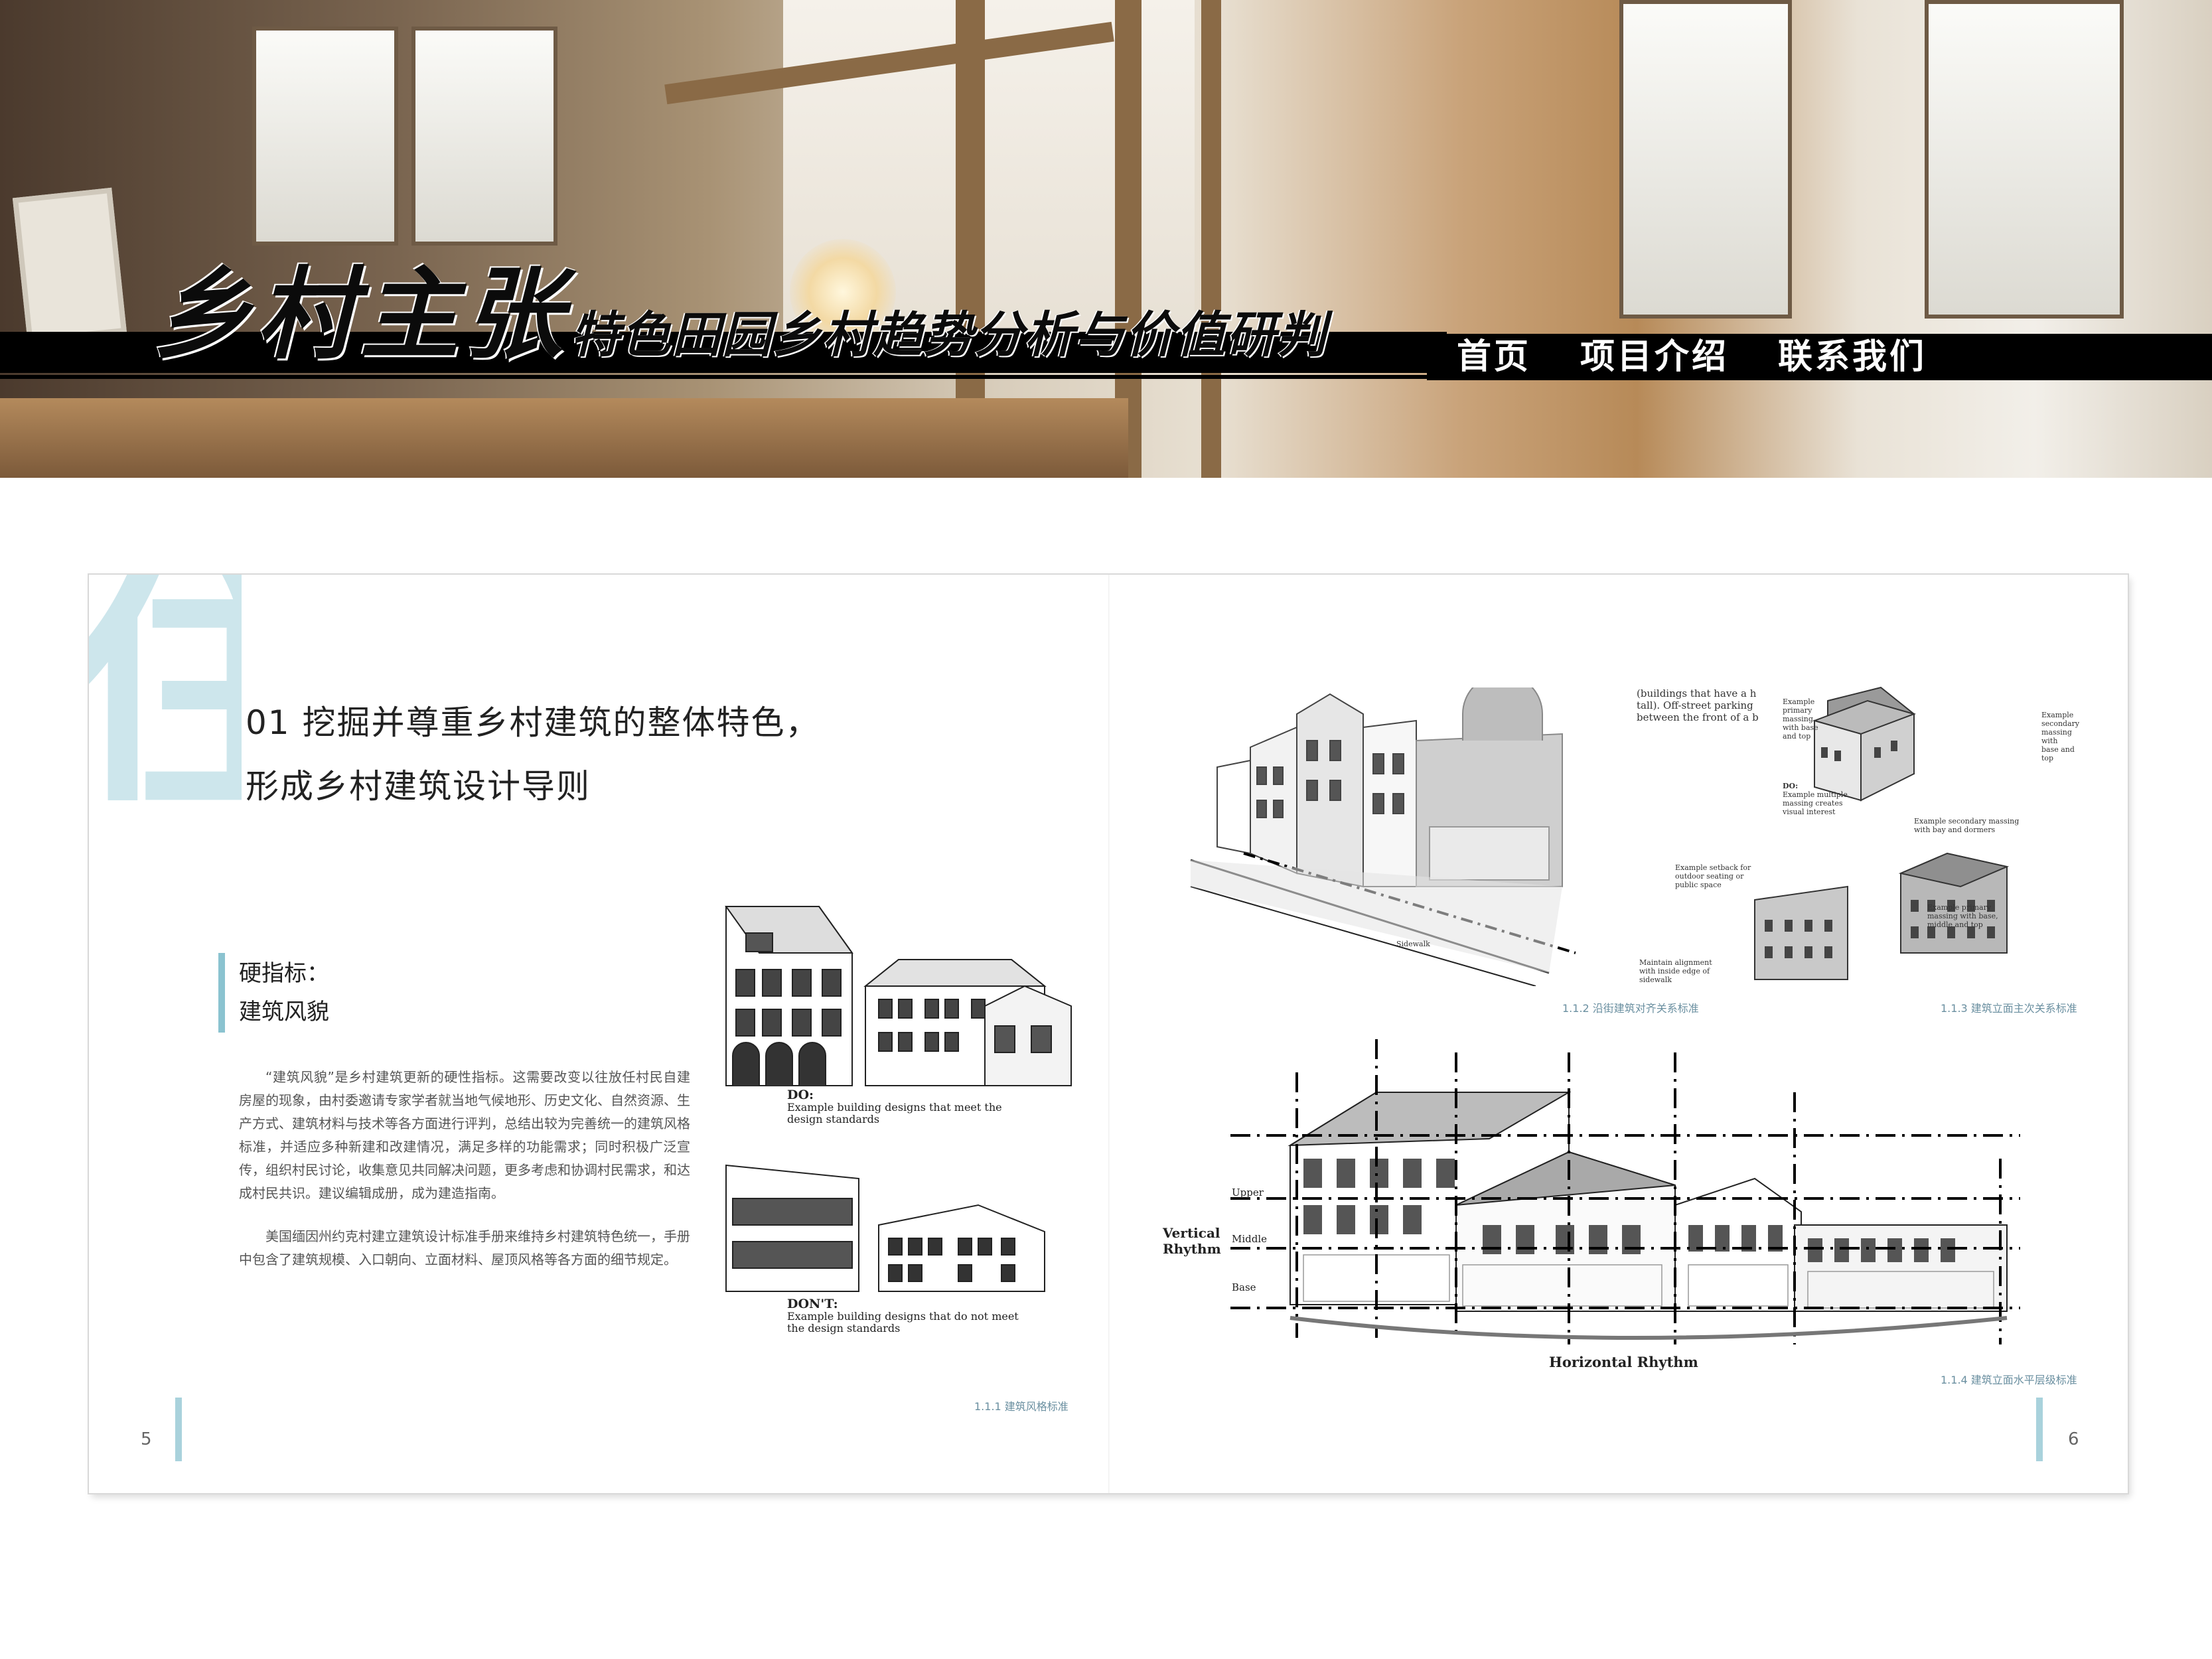 This screenshot has width=2212, height=1659. I want to click on subhead-line-2: 建筑风貌, so click(284, 1012).